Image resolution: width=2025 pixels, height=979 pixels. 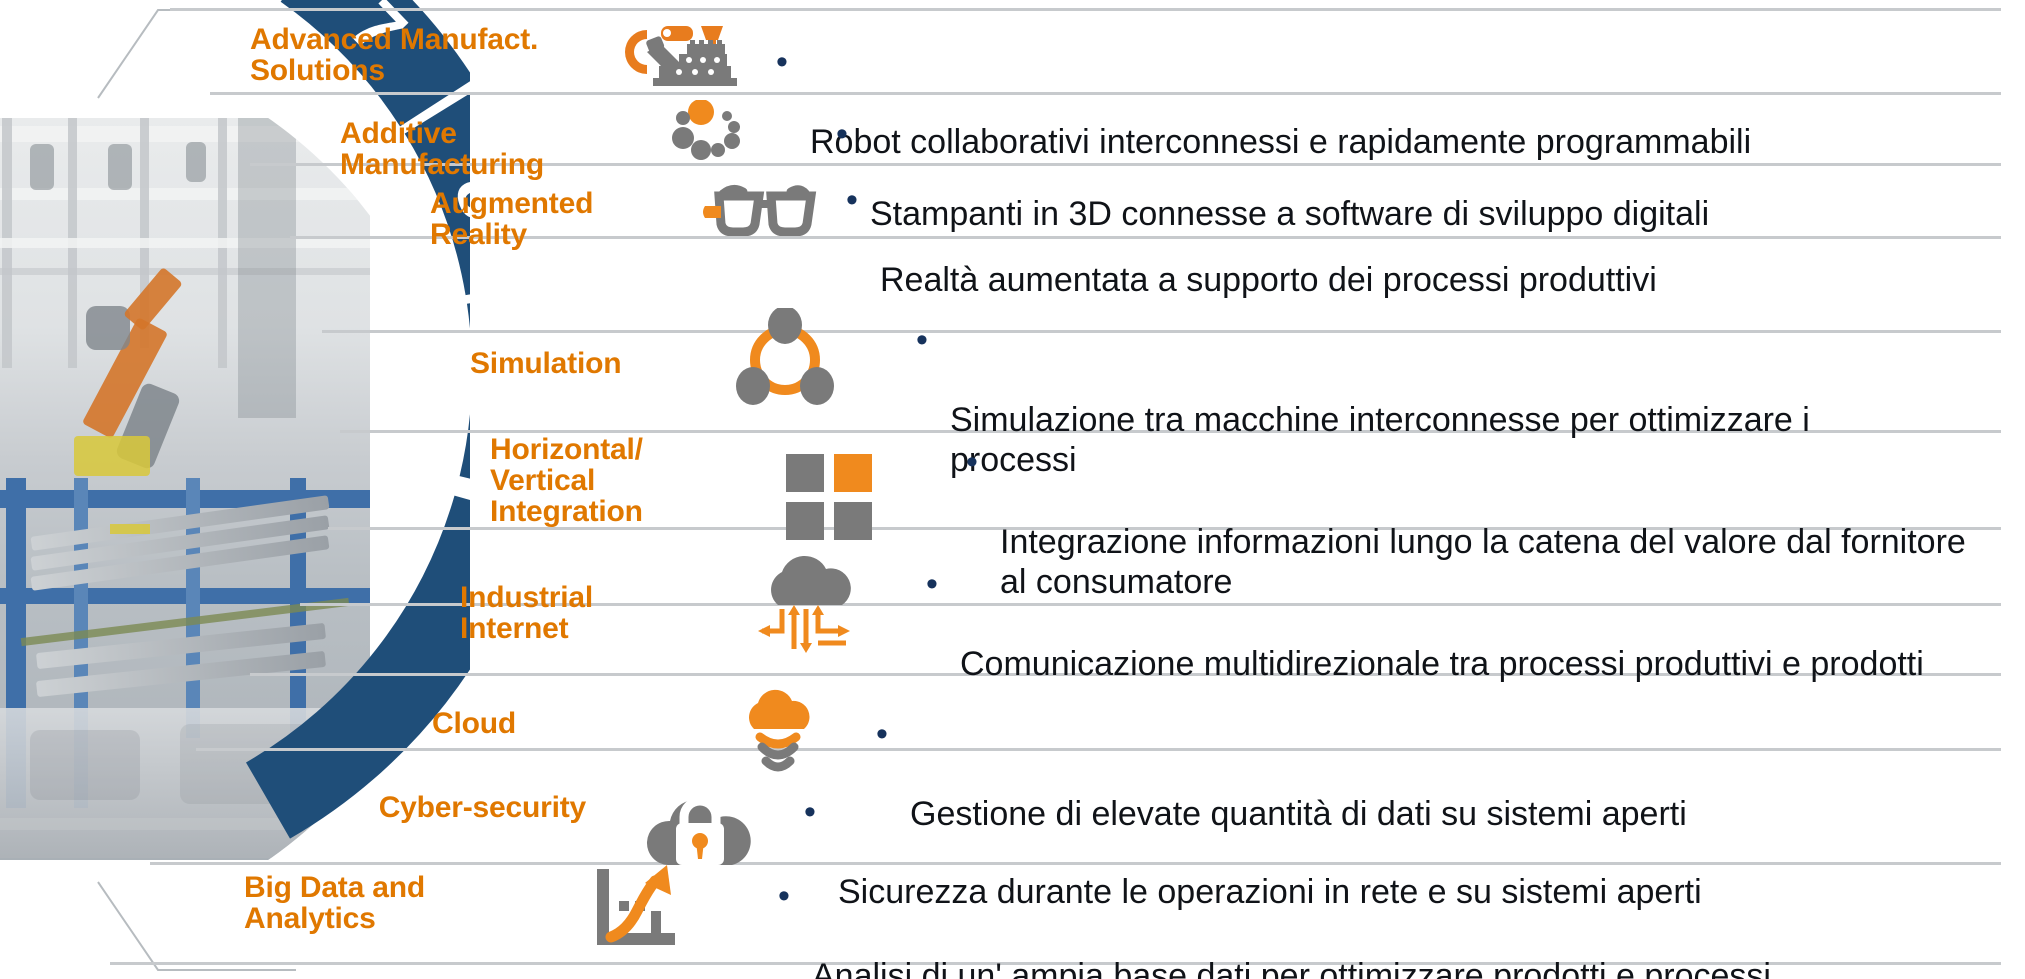 I want to click on cloud-signal-icon, so click(x=778, y=730).